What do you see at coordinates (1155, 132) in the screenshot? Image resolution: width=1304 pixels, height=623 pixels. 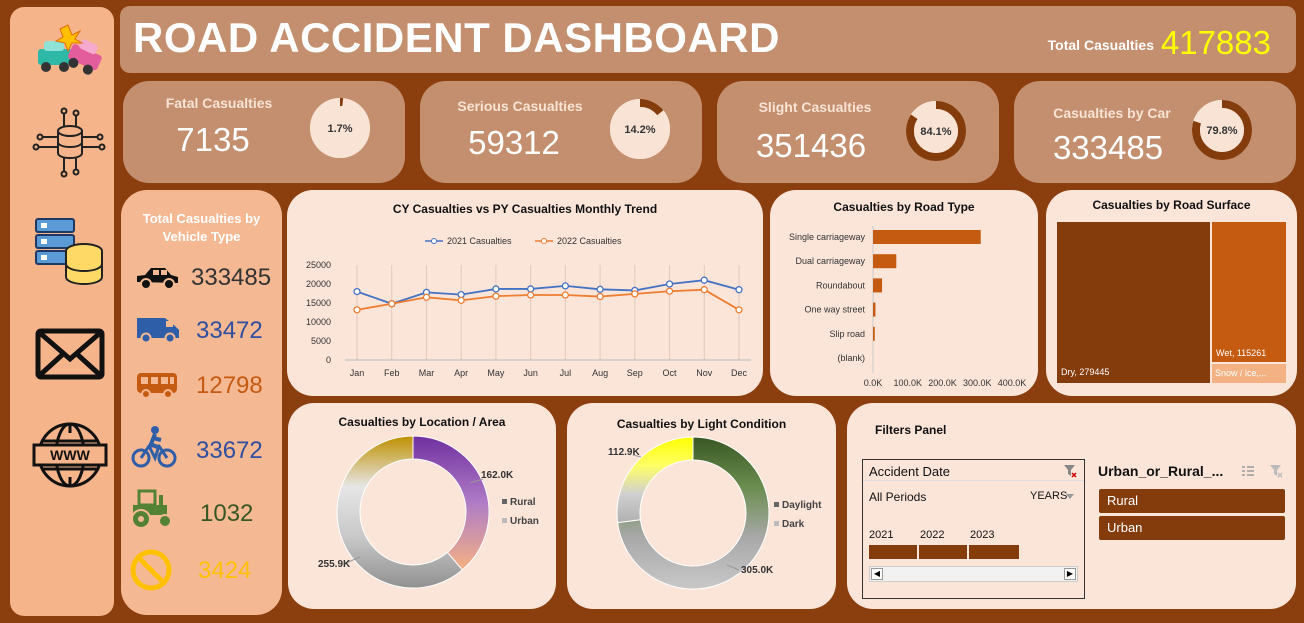 I see `kpi-card-car: Casualties by Car 333485 79.8%` at bounding box center [1155, 132].